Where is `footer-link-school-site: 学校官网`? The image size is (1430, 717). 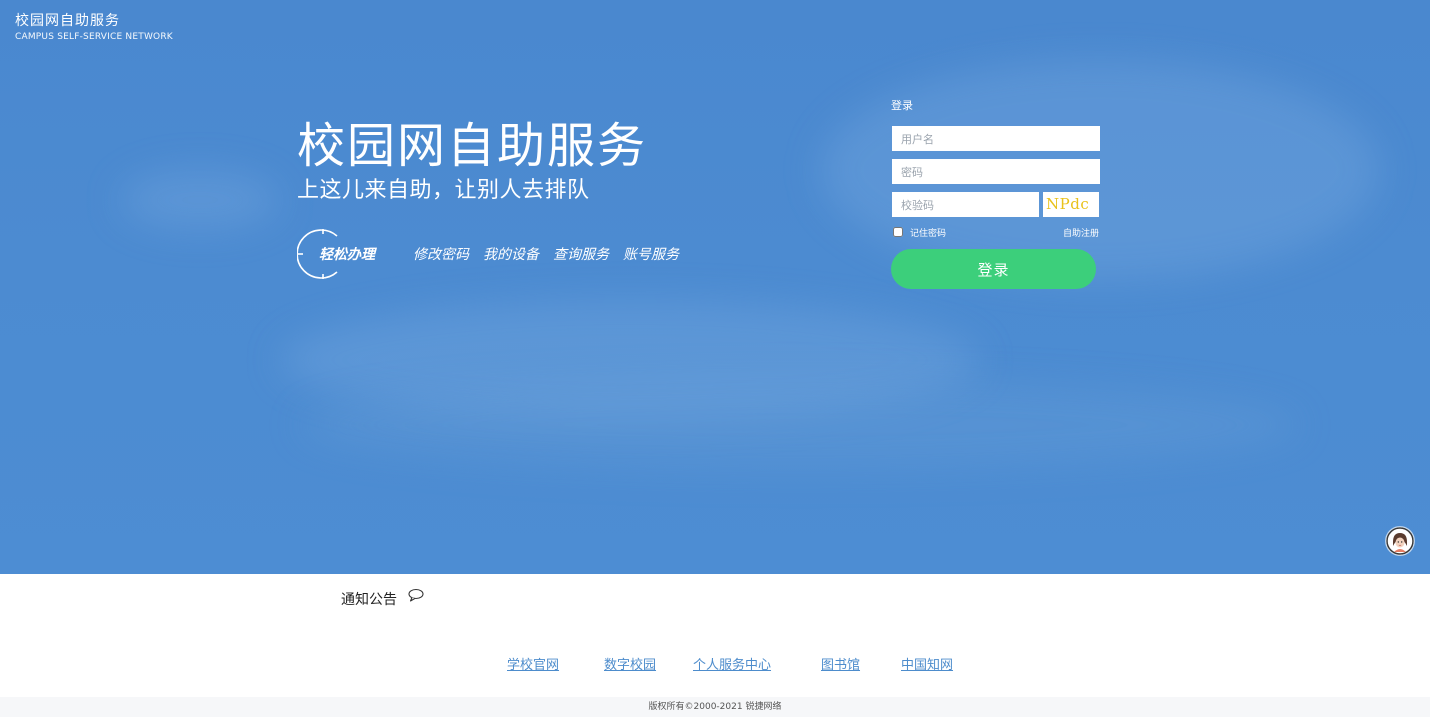
footer-link-school-site: 学校官网 is located at coordinates (533, 663).